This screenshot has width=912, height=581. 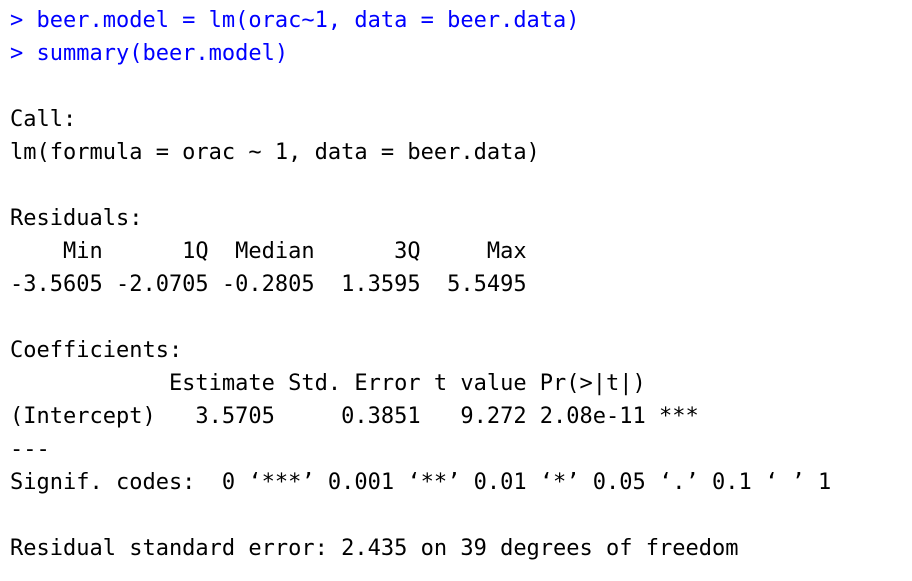 What do you see at coordinates (96, 350) in the screenshot?
I see `coefficients-heading: Coefficients:` at bounding box center [96, 350].